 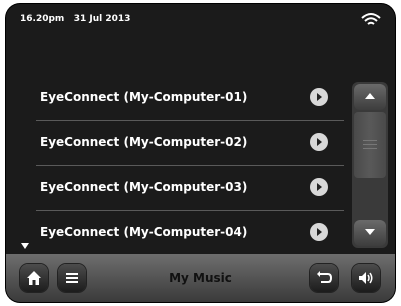 I want to click on list-item: EyeConnect (My-Computer-04), so click(x=188, y=233).